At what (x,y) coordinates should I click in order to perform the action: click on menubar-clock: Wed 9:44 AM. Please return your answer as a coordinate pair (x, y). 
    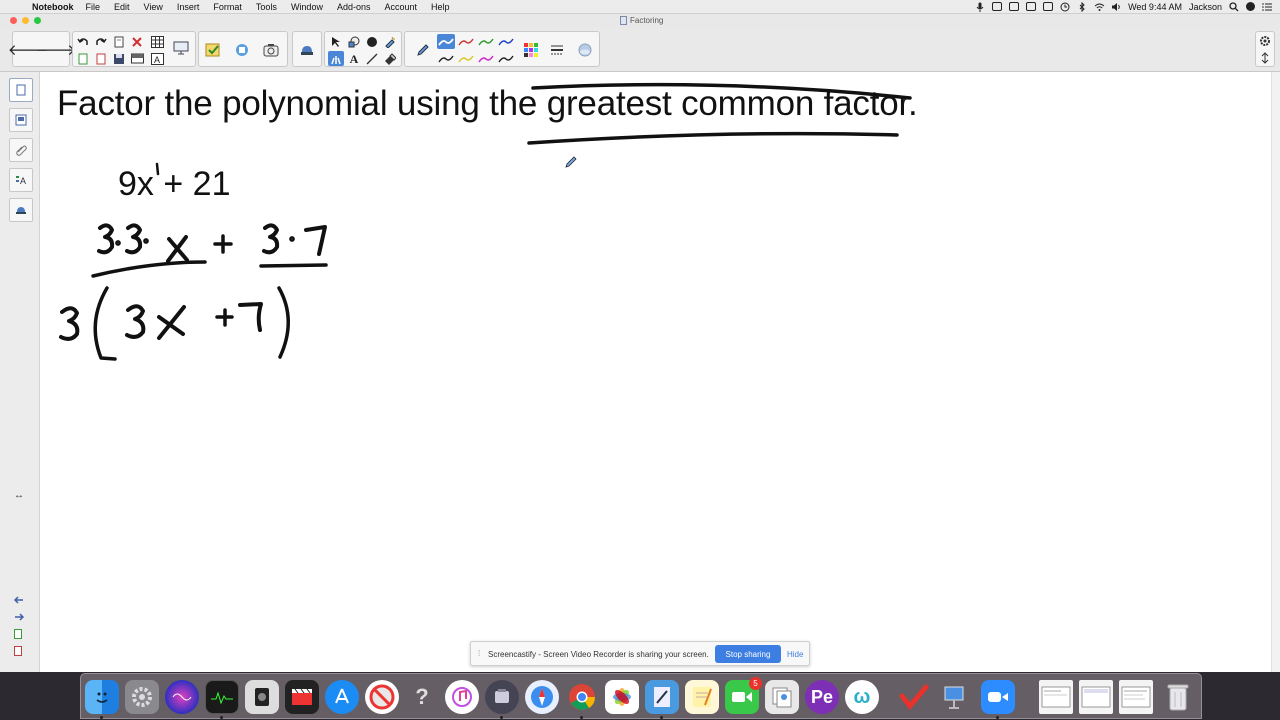
    Looking at the image, I should click on (1155, 7).